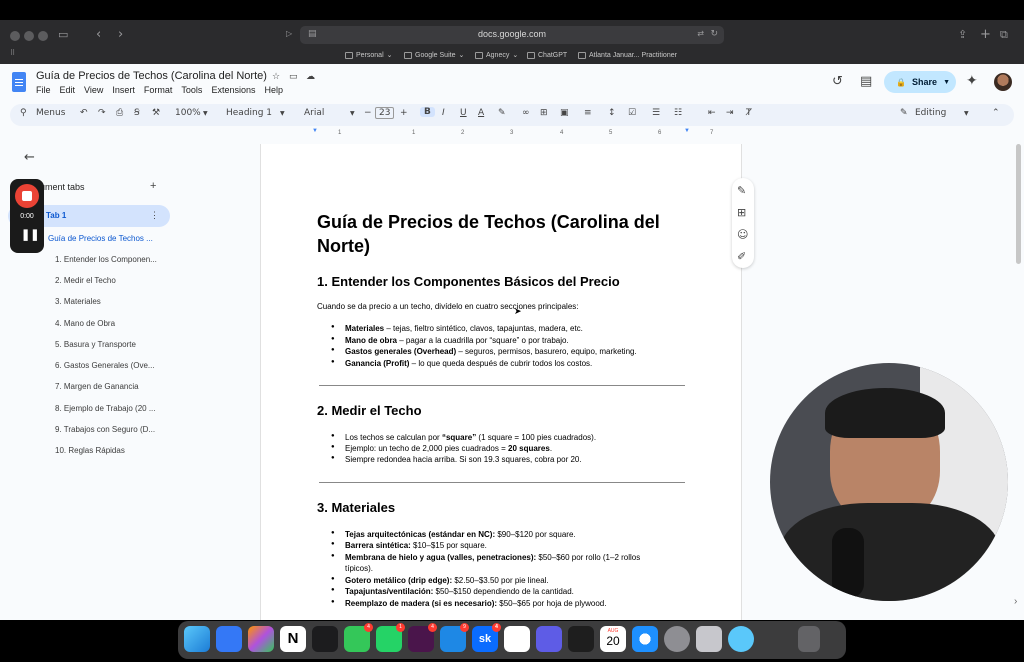  I want to click on editing-mode-icon: ✎, so click(904, 113).